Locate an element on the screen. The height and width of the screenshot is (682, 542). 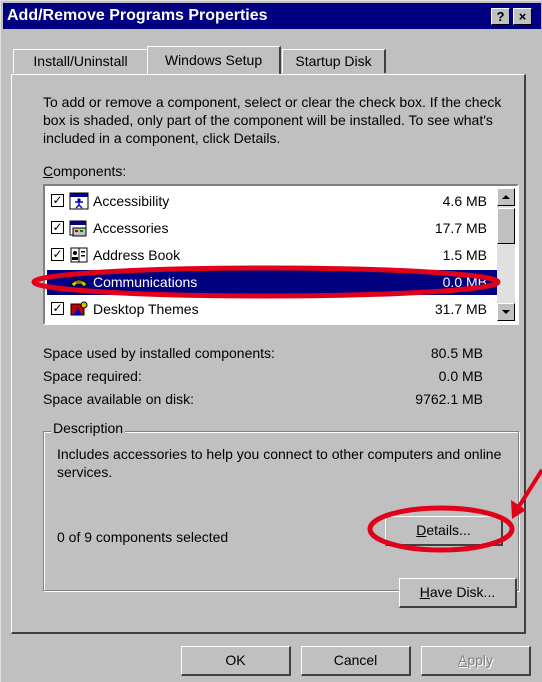
list-item-address-book: ✓ Address Book 1.5 MB is located at coordinates (272, 255).